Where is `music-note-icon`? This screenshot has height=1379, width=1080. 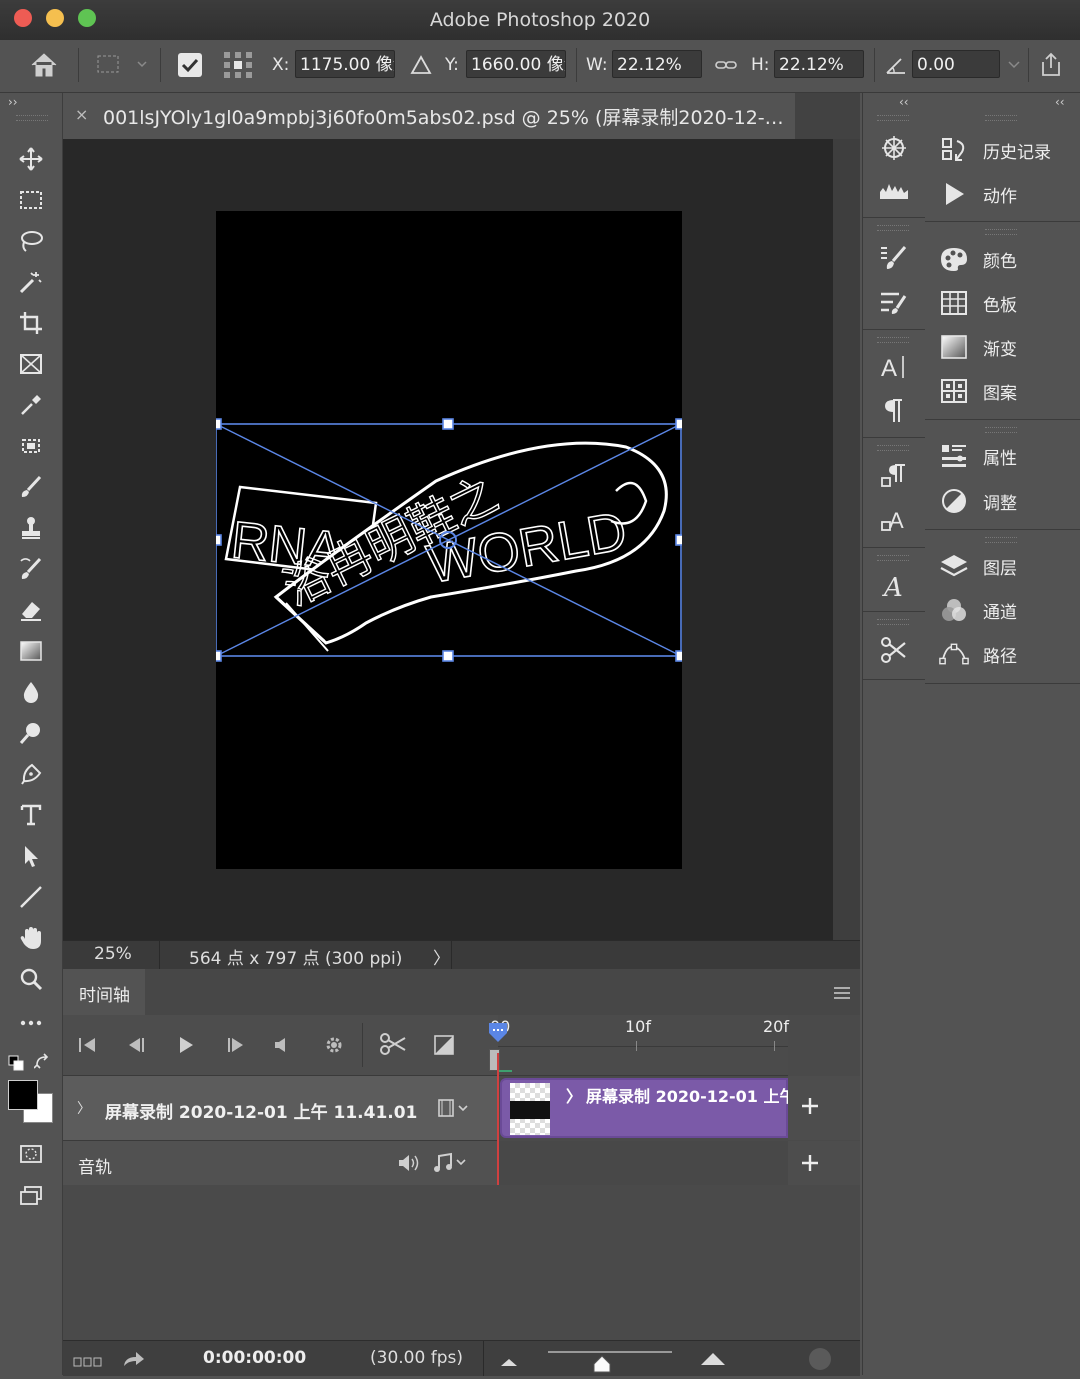 music-note-icon is located at coordinates (451, 1165).